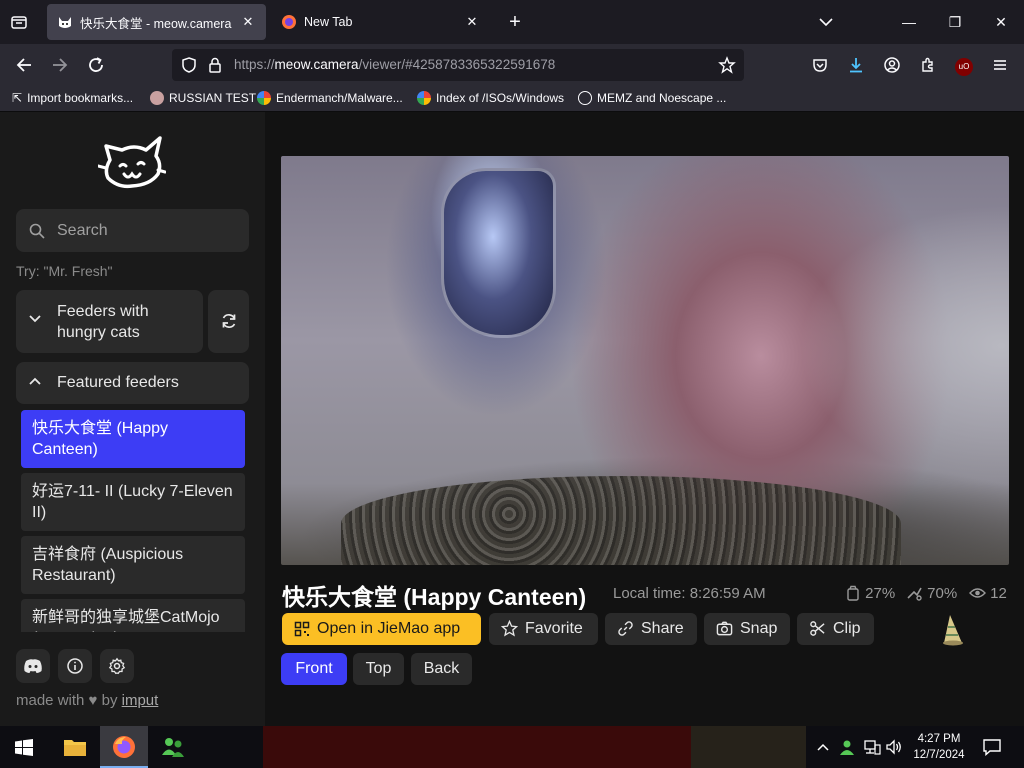  I want to click on food-level-stat: 27%, so click(870, 593).